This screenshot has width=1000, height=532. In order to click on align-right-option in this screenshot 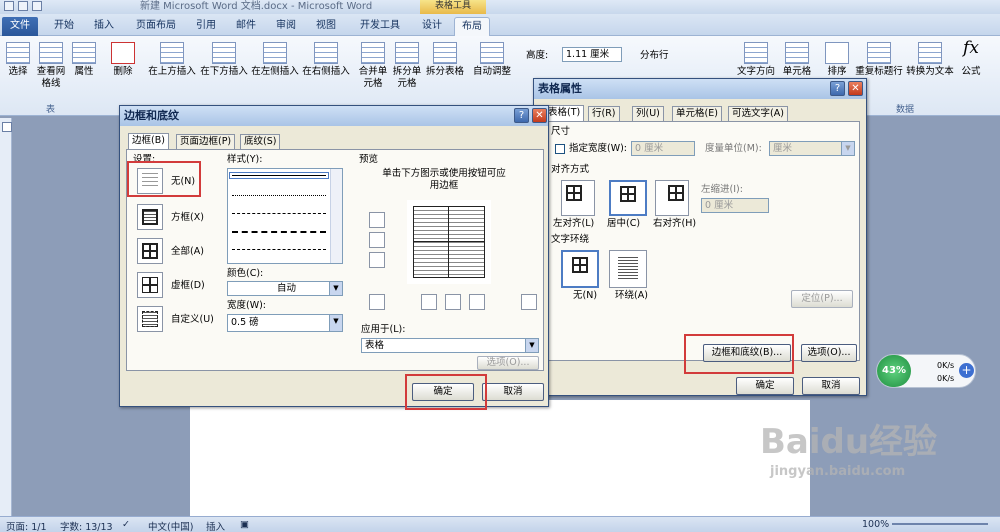, I will do `click(672, 198)`.